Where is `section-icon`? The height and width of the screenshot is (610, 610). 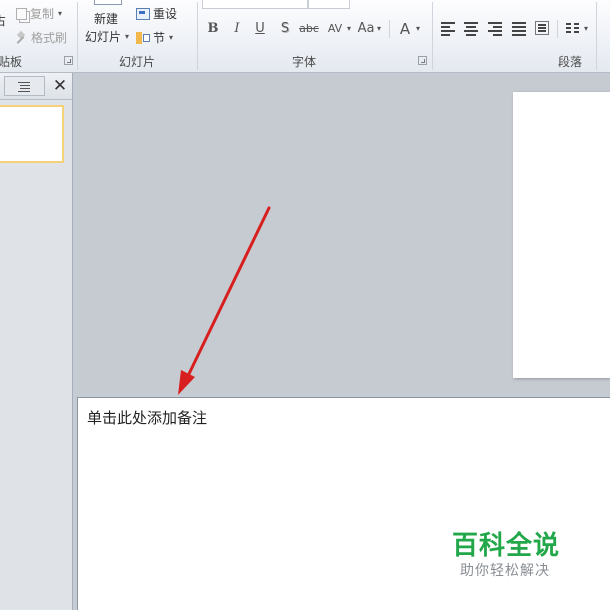
section-icon is located at coordinates (143, 37).